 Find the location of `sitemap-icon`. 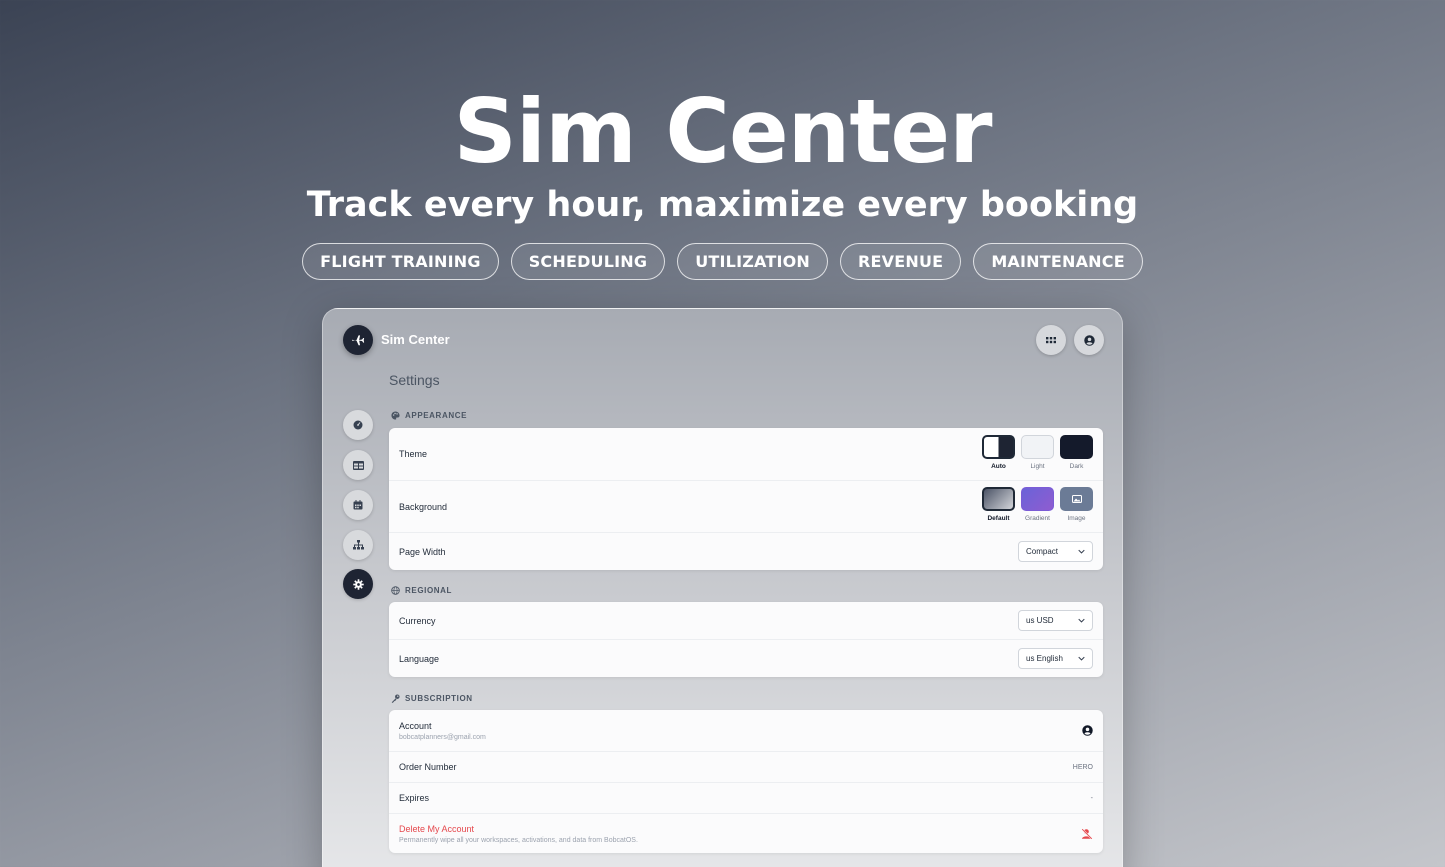

sitemap-icon is located at coordinates (358, 545).